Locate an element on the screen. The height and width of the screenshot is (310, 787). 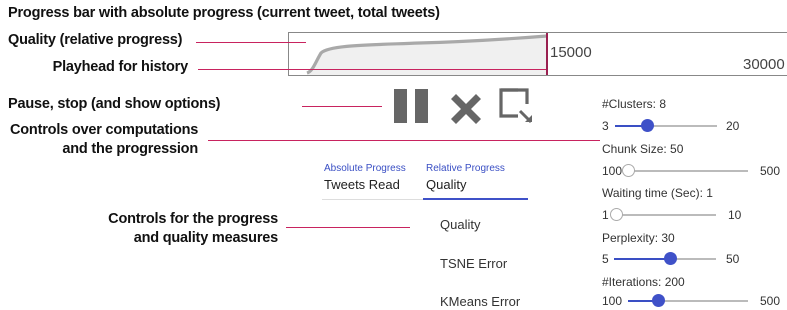
chunk-max: 500 is located at coordinates (770, 171).